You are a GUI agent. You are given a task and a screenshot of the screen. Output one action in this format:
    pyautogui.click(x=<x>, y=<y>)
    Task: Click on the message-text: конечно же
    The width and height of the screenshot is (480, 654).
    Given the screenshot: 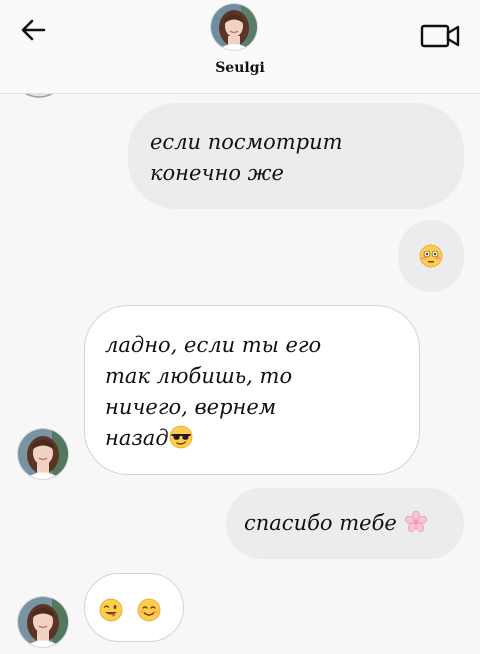 What is the action you would take?
    pyautogui.click(x=217, y=173)
    